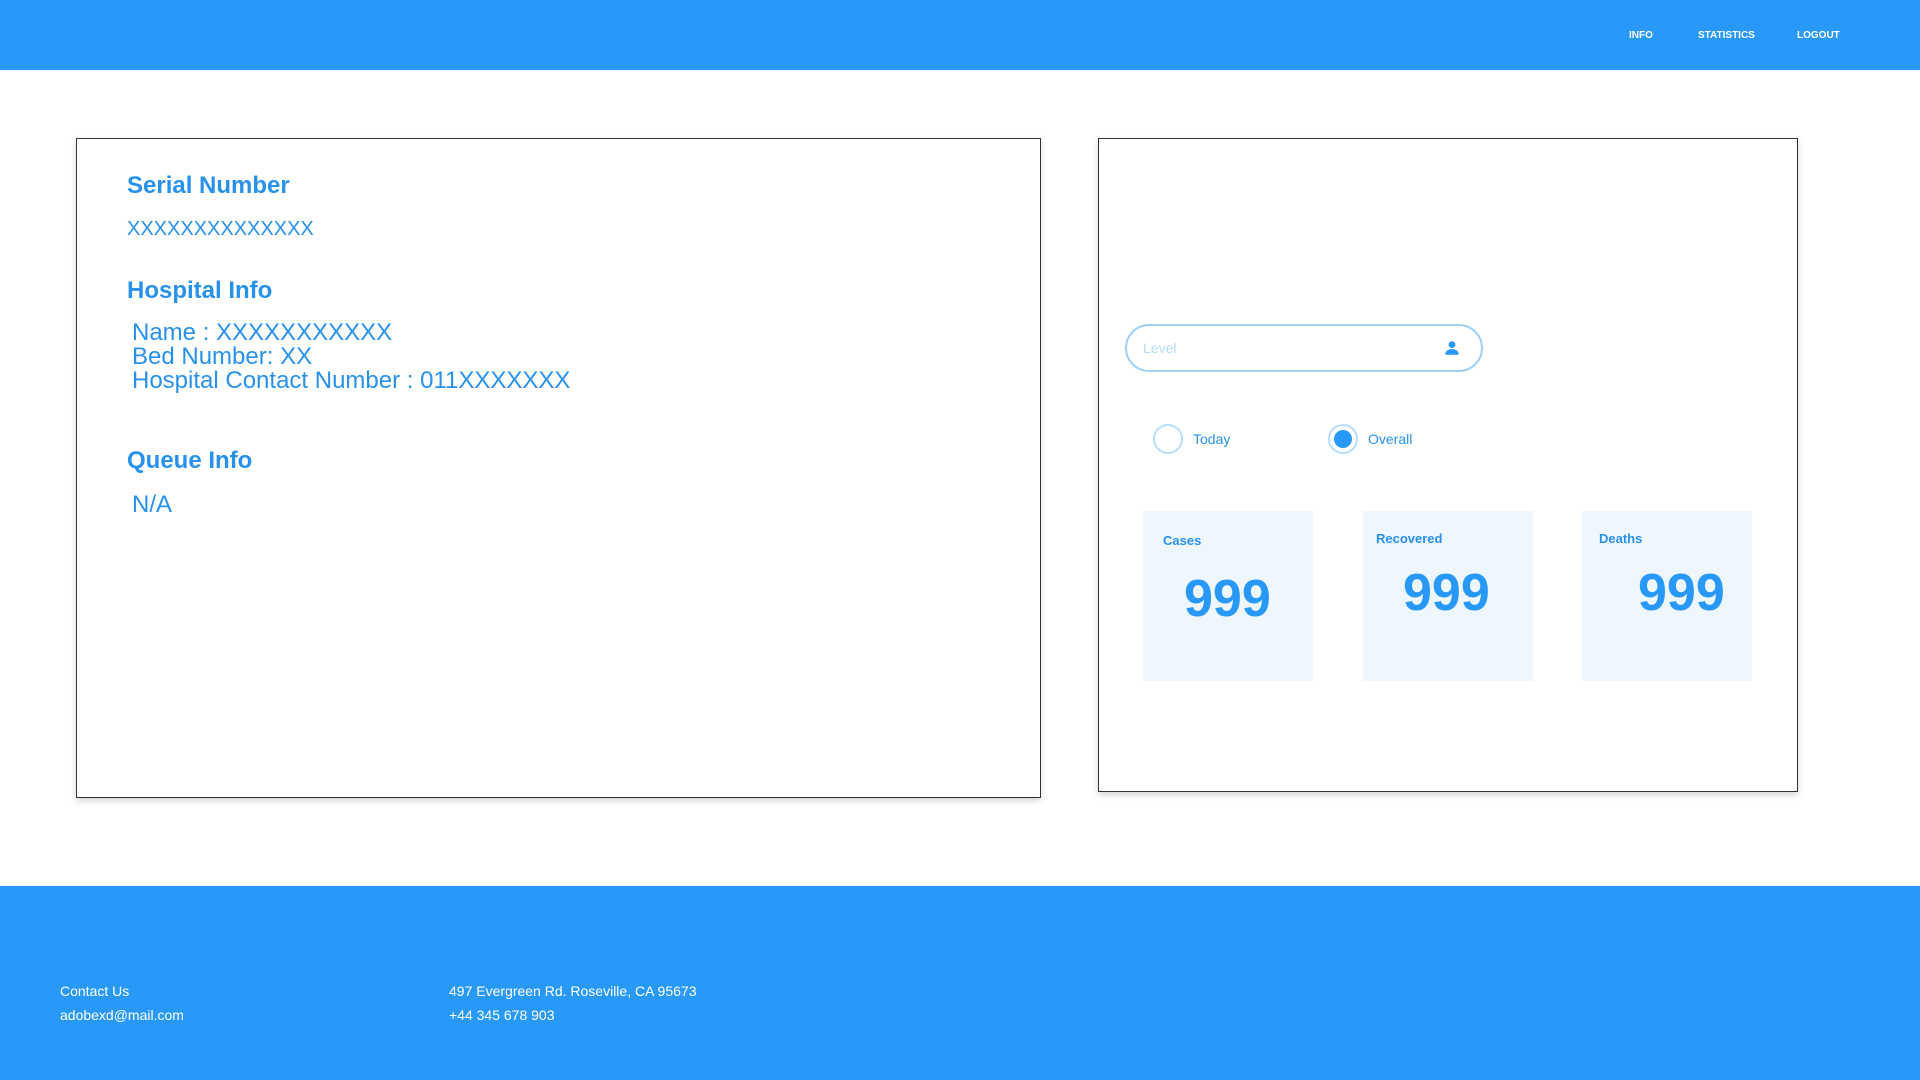  I want to click on deaths-label: Deaths, so click(1621, 538).